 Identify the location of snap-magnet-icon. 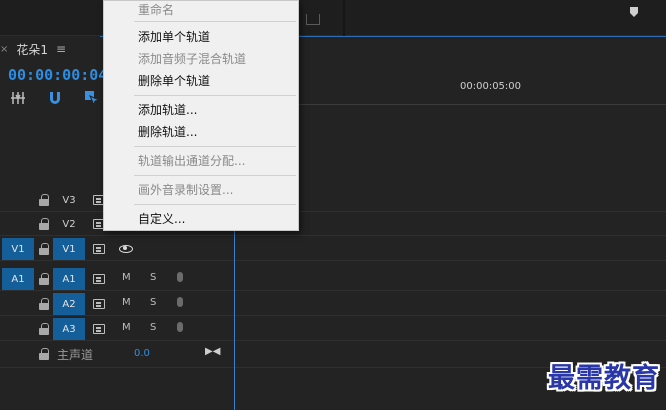
(55, 98).